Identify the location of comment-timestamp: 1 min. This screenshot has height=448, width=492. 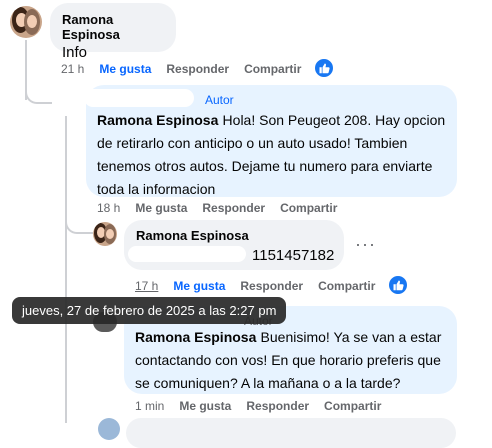
(149, 406).